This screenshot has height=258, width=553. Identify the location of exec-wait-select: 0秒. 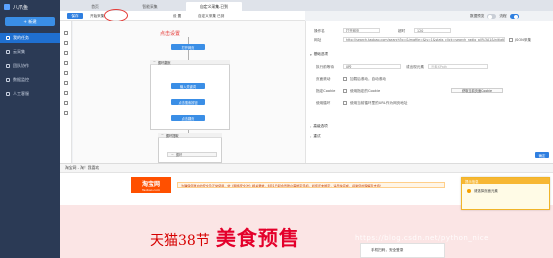
(372, 66).